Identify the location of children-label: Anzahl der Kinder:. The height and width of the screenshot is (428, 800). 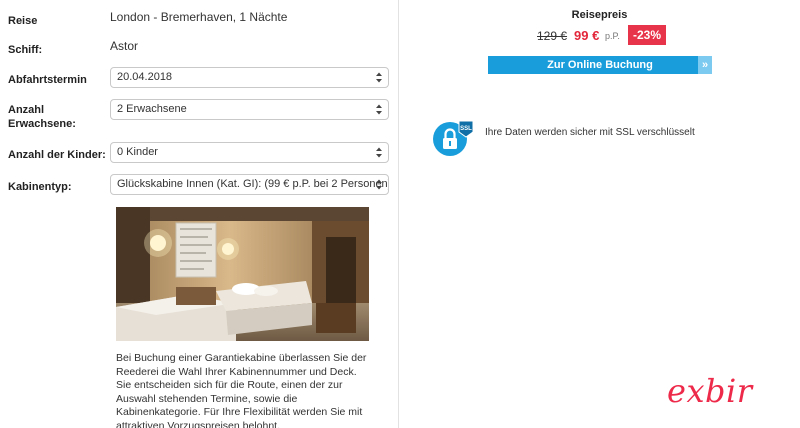
(57, 155).